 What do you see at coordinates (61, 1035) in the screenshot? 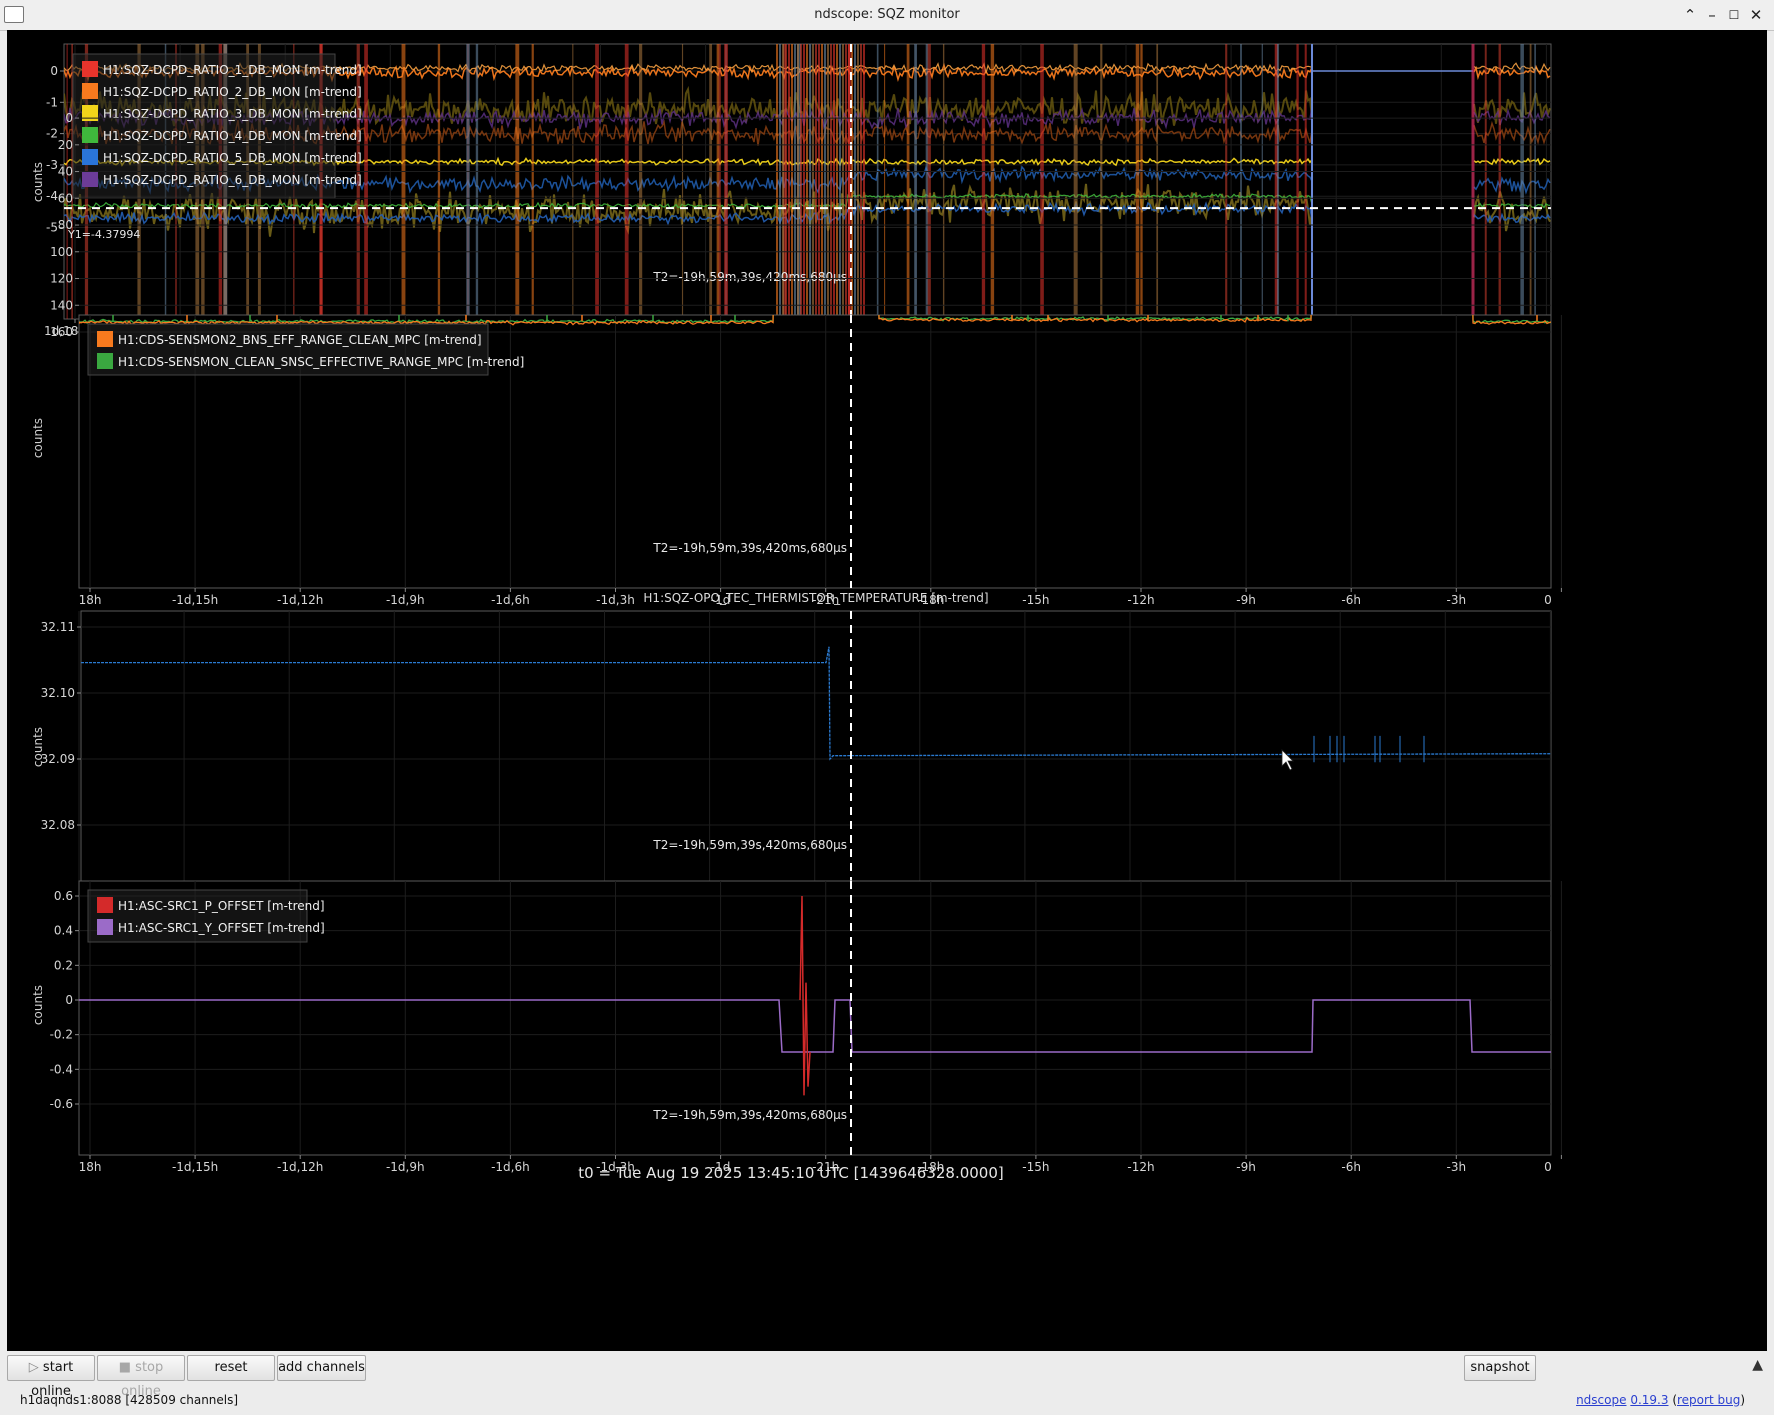
I see `y-tick-label: -0.2` at bounding box center [61, 1035].